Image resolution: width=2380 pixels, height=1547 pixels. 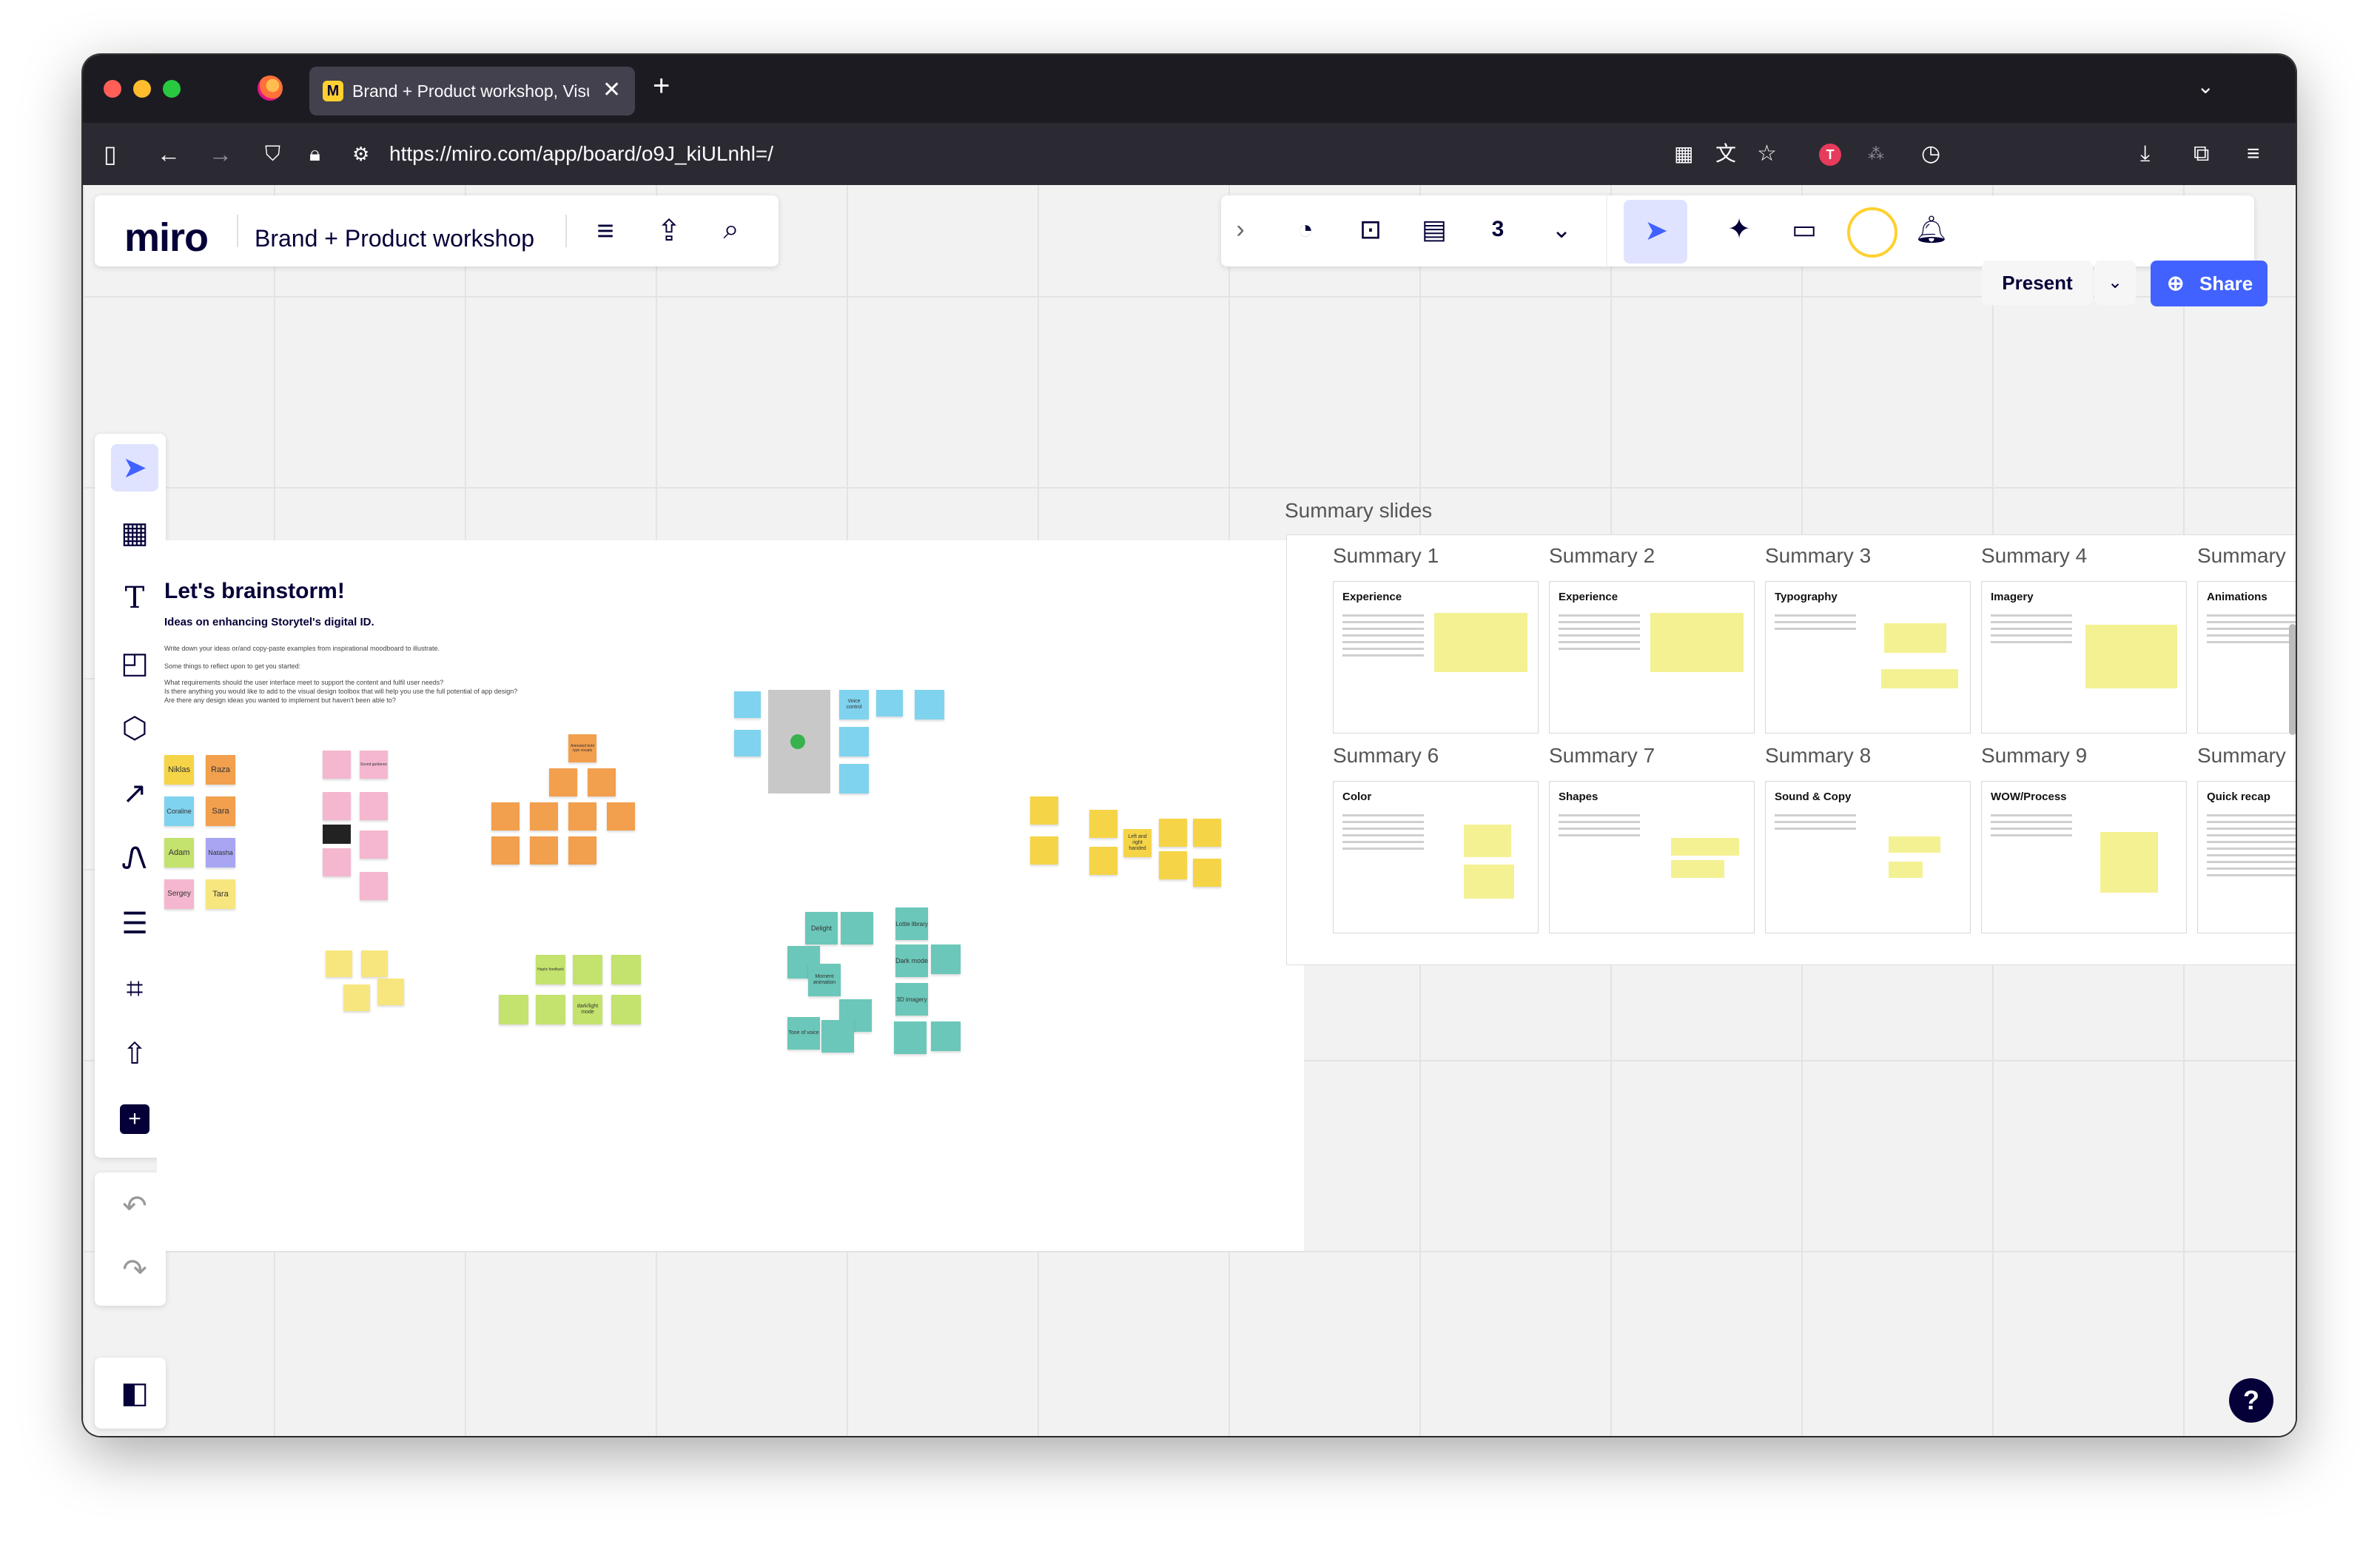 What do you see at coordinates (221, 894) in the screenshot?
I see `sticky-note: Tara` at bounding box center [221, 894].